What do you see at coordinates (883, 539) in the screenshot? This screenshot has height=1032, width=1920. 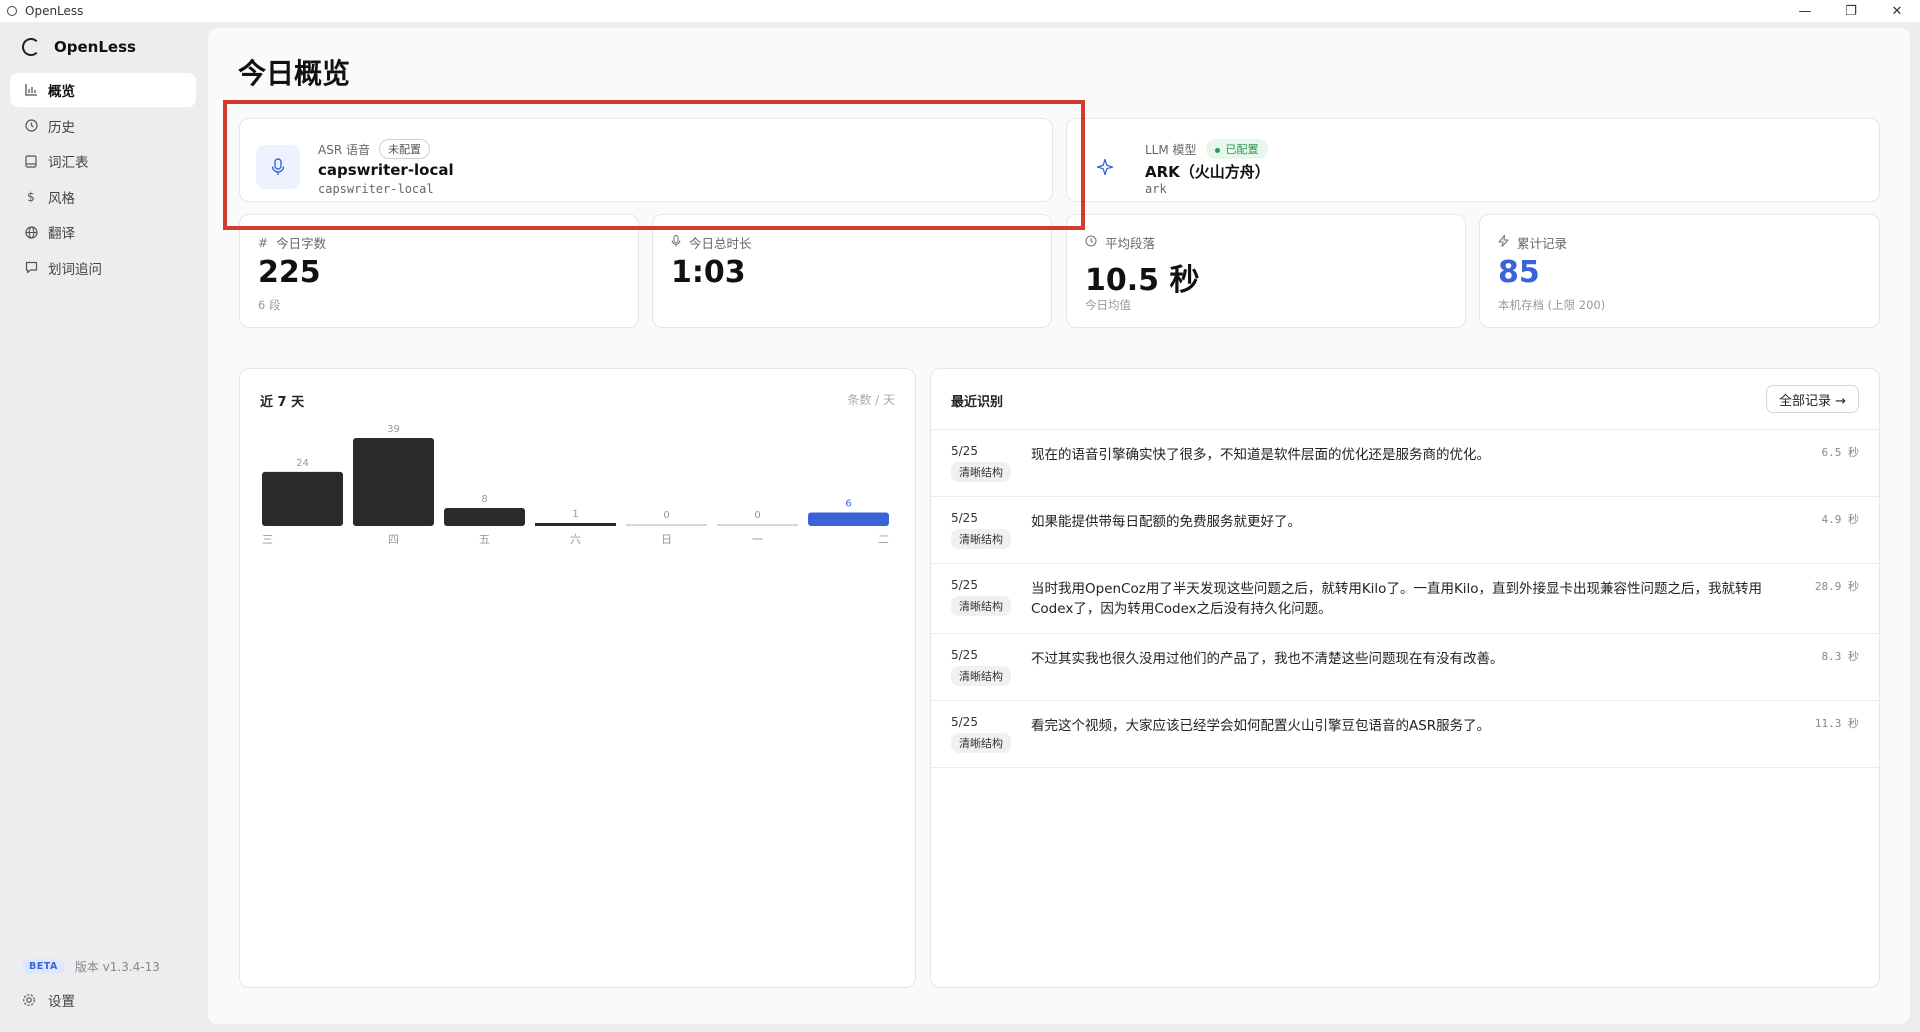 I see `chart-tick-label: 二` at bounding box center [883, 539].